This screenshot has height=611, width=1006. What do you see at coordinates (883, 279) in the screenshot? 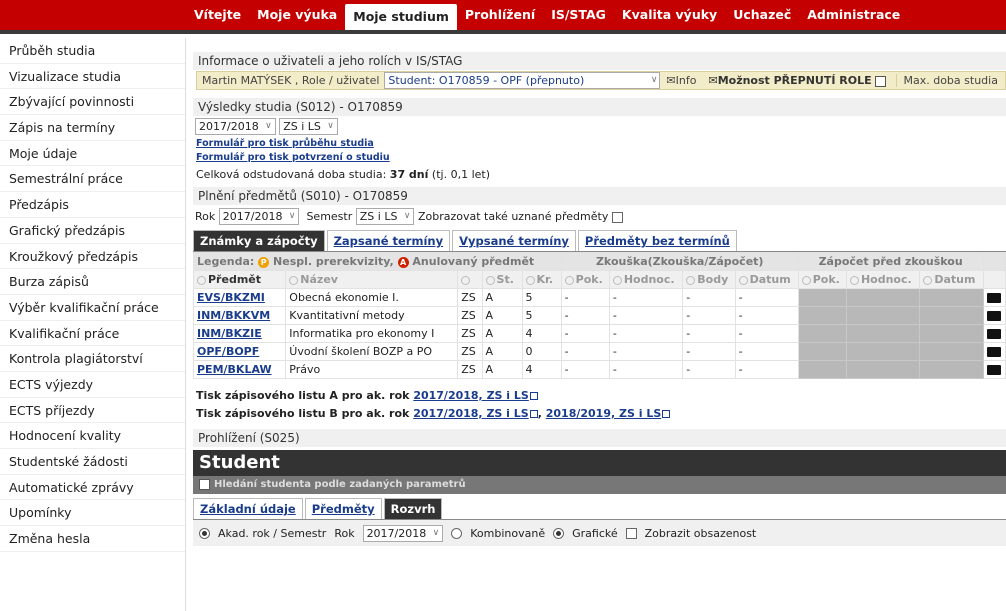
I see `column-header-10: Hodnoc.` at bounding box center [883, 279].